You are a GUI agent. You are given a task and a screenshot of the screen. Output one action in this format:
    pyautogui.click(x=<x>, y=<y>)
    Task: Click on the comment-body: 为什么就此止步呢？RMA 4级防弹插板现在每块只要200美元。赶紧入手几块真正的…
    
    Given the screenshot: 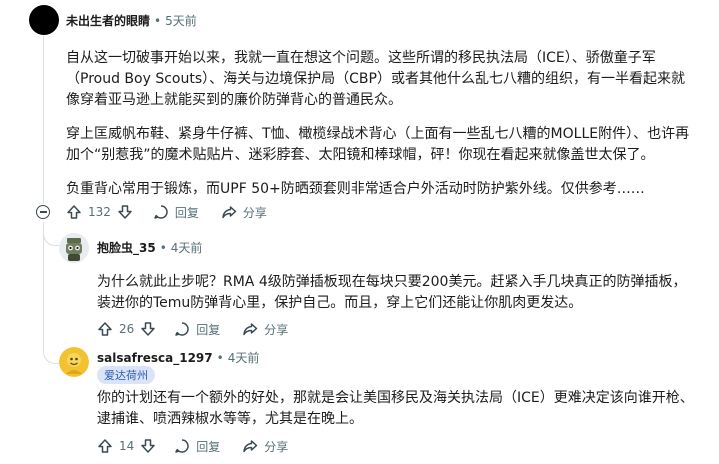 What is the action you would take?
    pyautogui.click(x=397, y=293)
    